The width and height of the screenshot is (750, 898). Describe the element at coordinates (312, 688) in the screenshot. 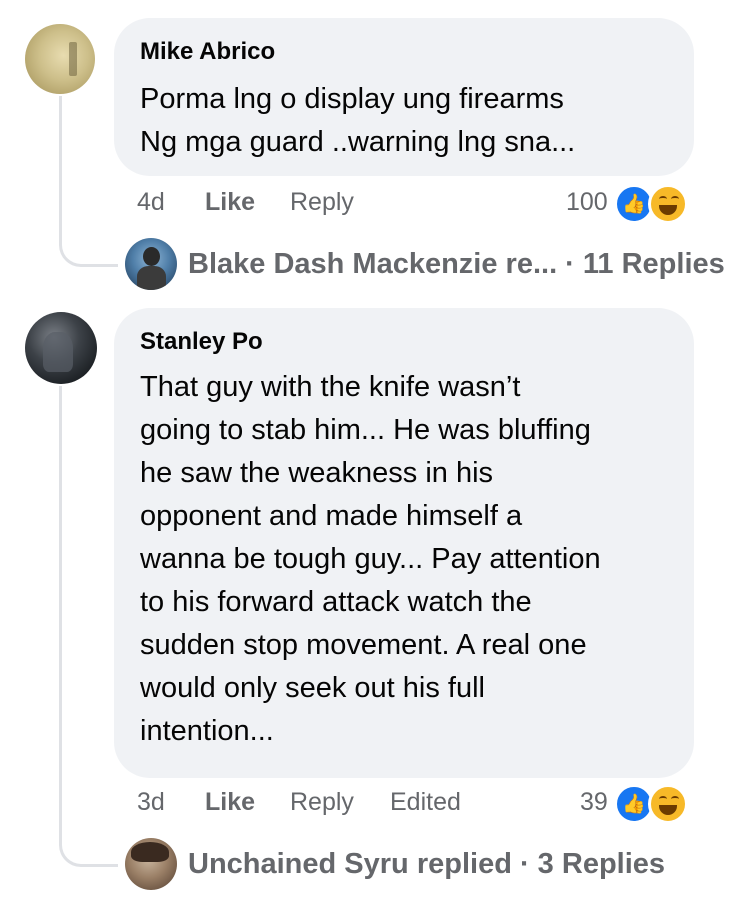

I see `comment-line: would only seek out his full` at that location.